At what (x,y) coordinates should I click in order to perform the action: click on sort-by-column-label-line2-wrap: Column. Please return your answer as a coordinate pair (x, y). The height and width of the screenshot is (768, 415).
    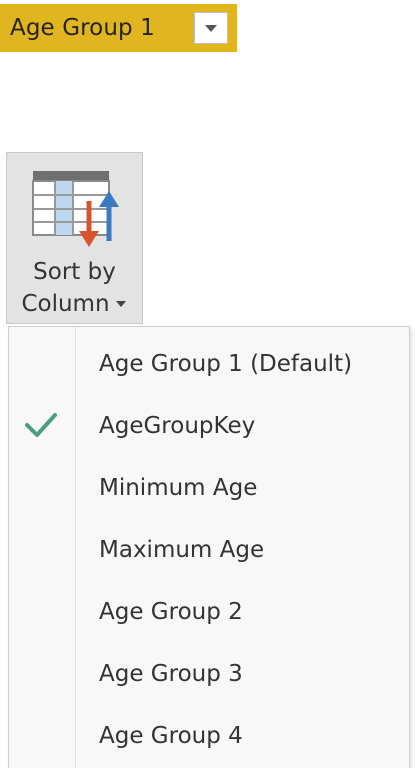
    Looking at the image, I should click on (74, 304).